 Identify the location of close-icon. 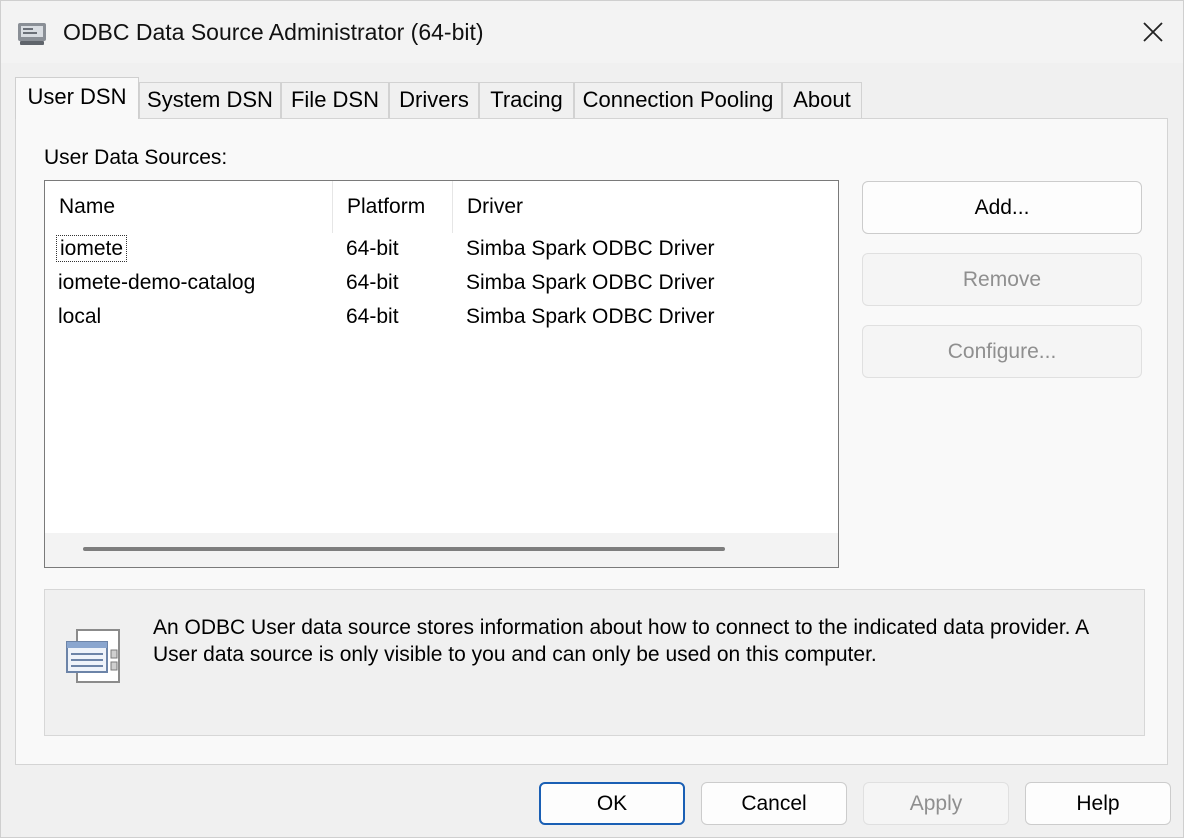
(1153, 32).